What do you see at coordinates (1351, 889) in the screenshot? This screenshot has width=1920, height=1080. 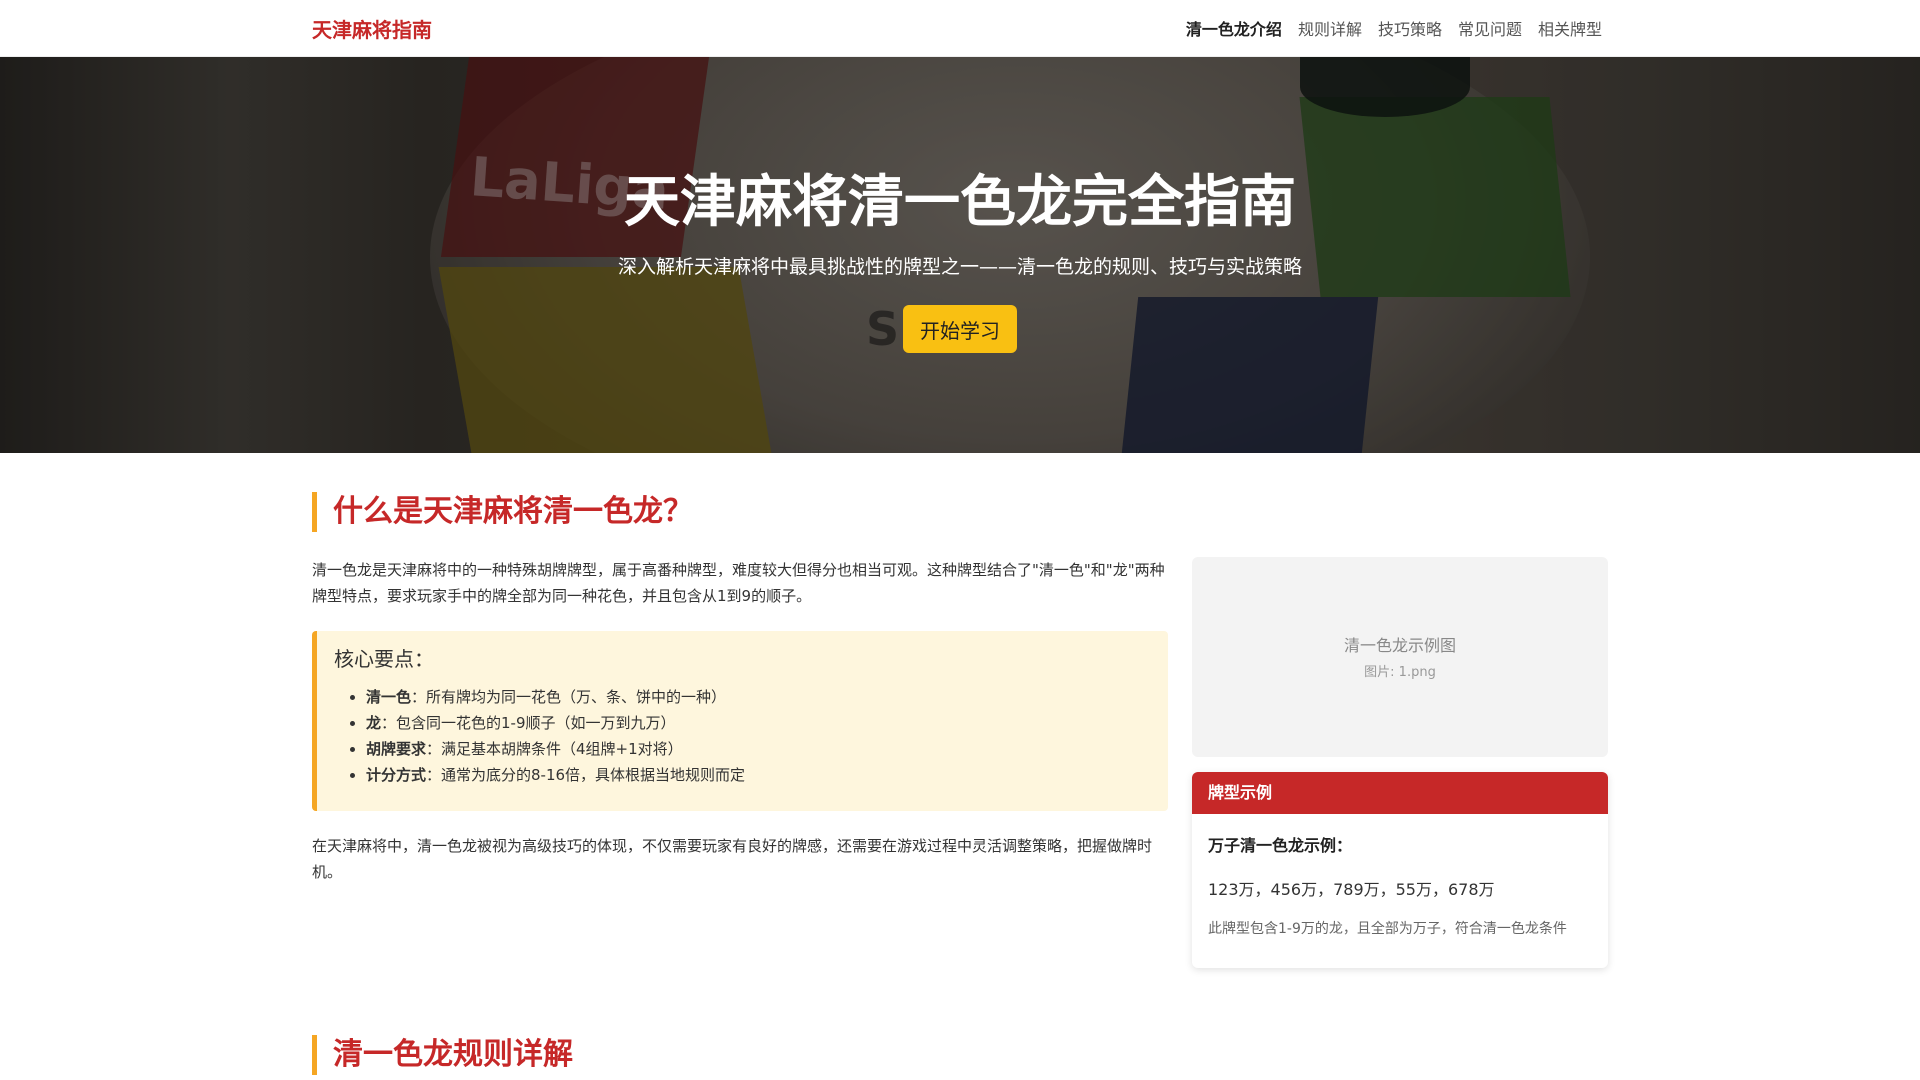 I see `card-example-tiles: 123万，456万，789万，55万，678万` at bounding box center [1351, 889].